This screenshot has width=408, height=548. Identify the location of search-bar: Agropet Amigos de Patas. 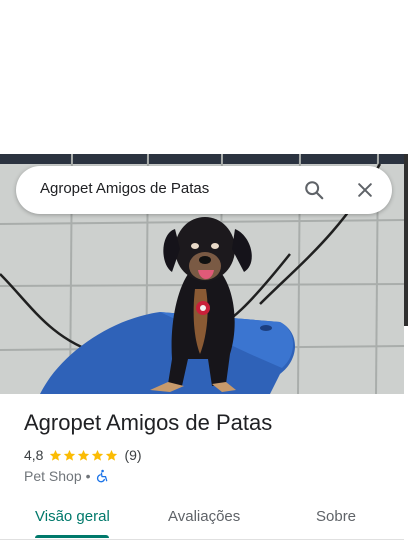
(204, 190).